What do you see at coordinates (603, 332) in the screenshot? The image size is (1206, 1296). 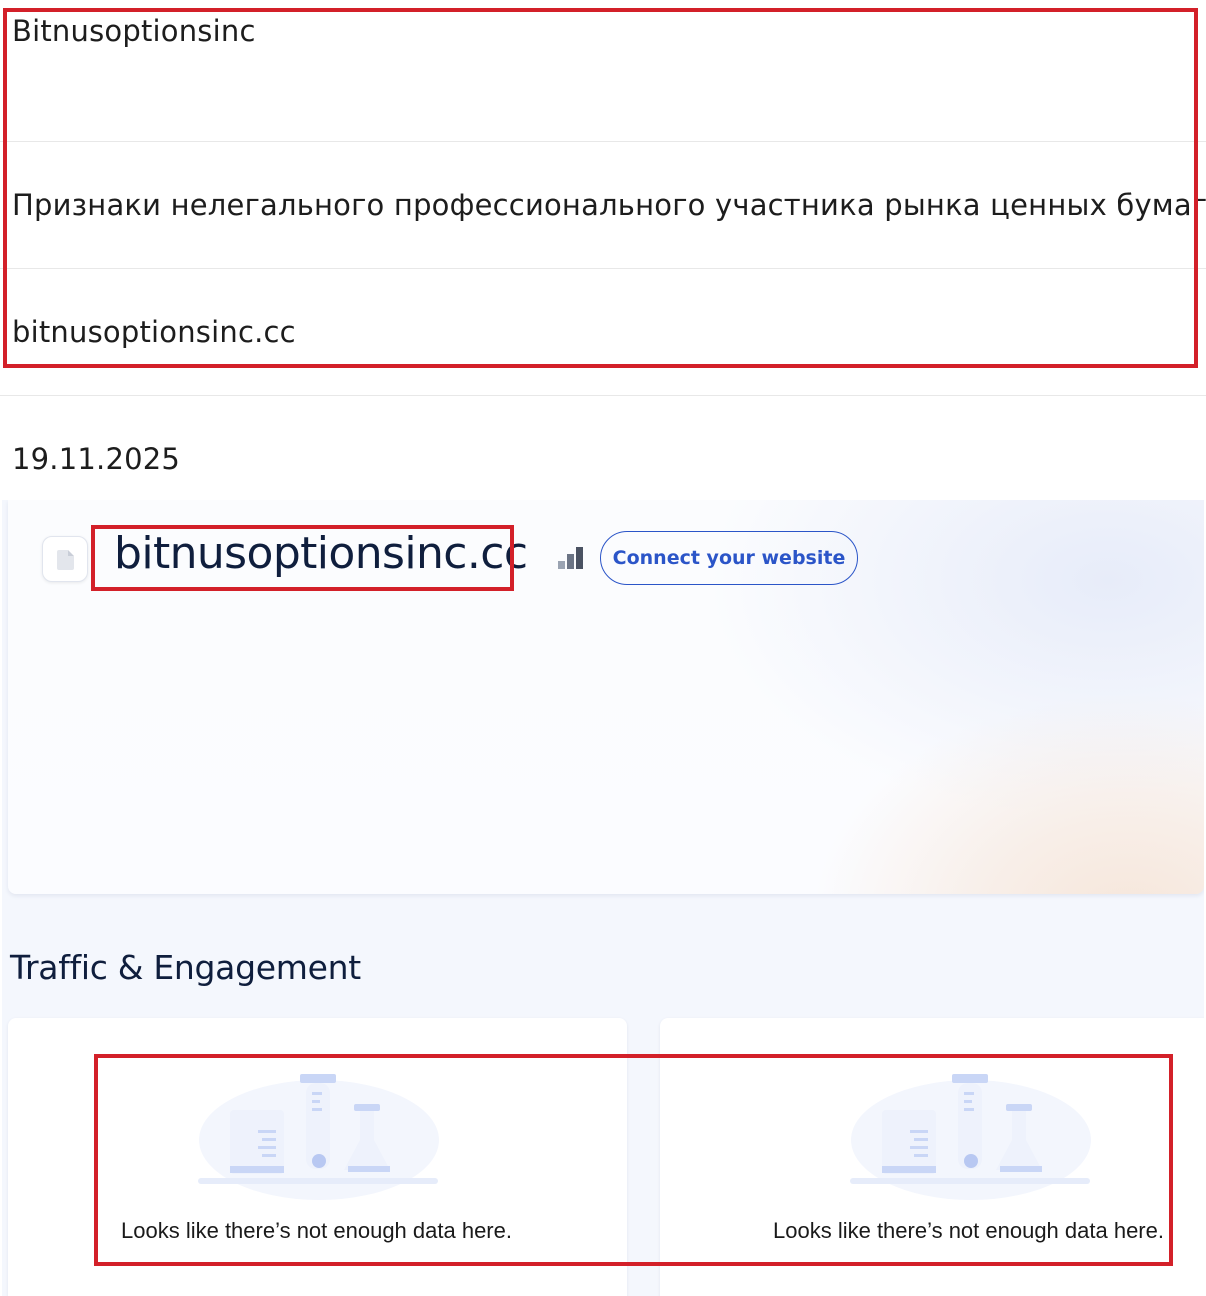 I see `info-row-domain: bitnusoptionsinc.cc` at bounding box center [603, 332].